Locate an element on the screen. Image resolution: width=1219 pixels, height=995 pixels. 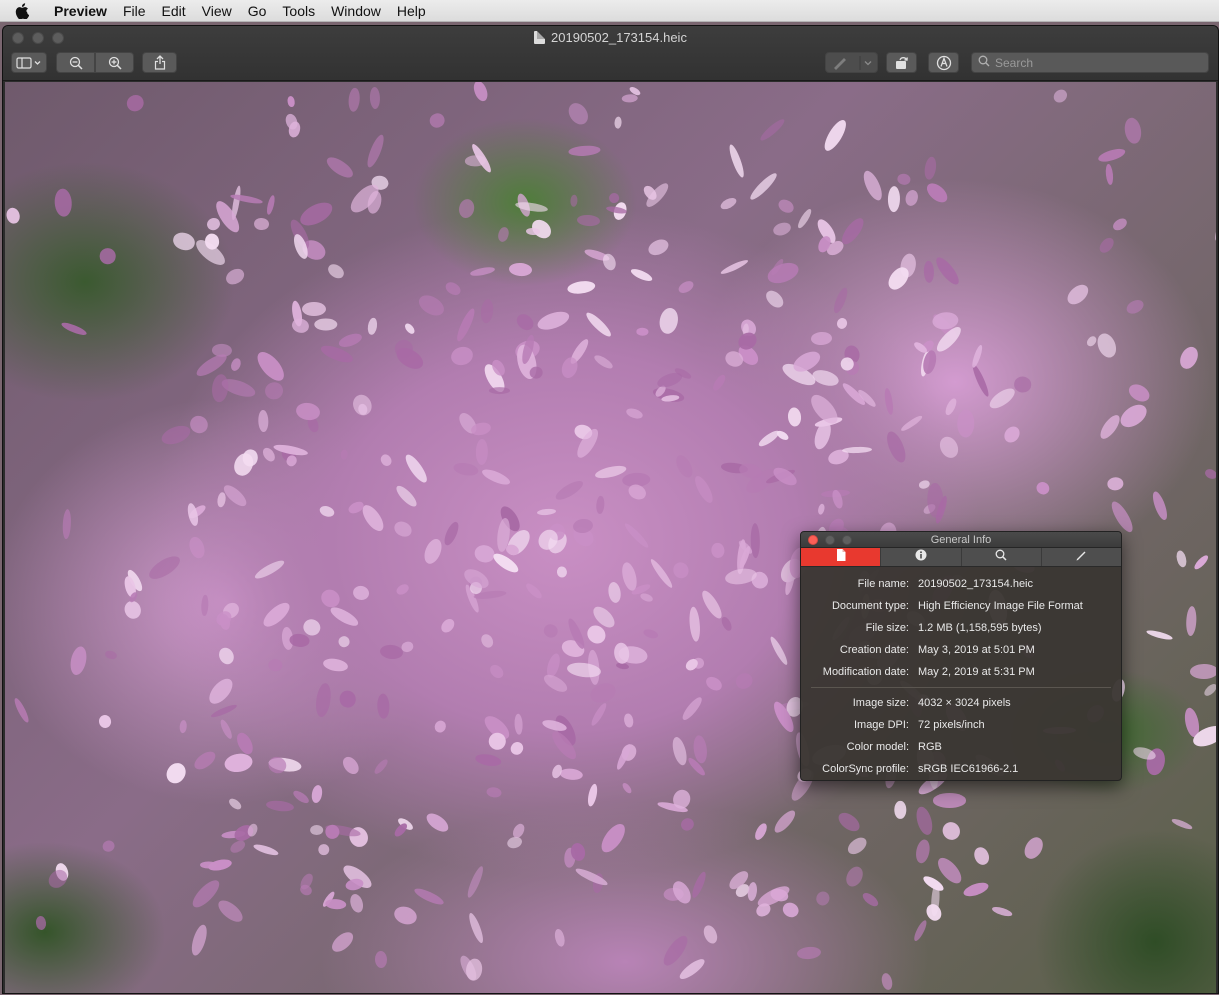
markup-toolbar-button is located at coordinates (943, 62).